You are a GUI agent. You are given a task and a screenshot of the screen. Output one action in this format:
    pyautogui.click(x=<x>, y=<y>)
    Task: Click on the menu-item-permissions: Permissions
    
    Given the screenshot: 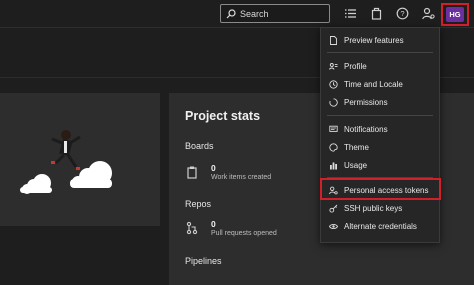 What is the action you would take?
    pyautogui.click(x=380, y=102)
    